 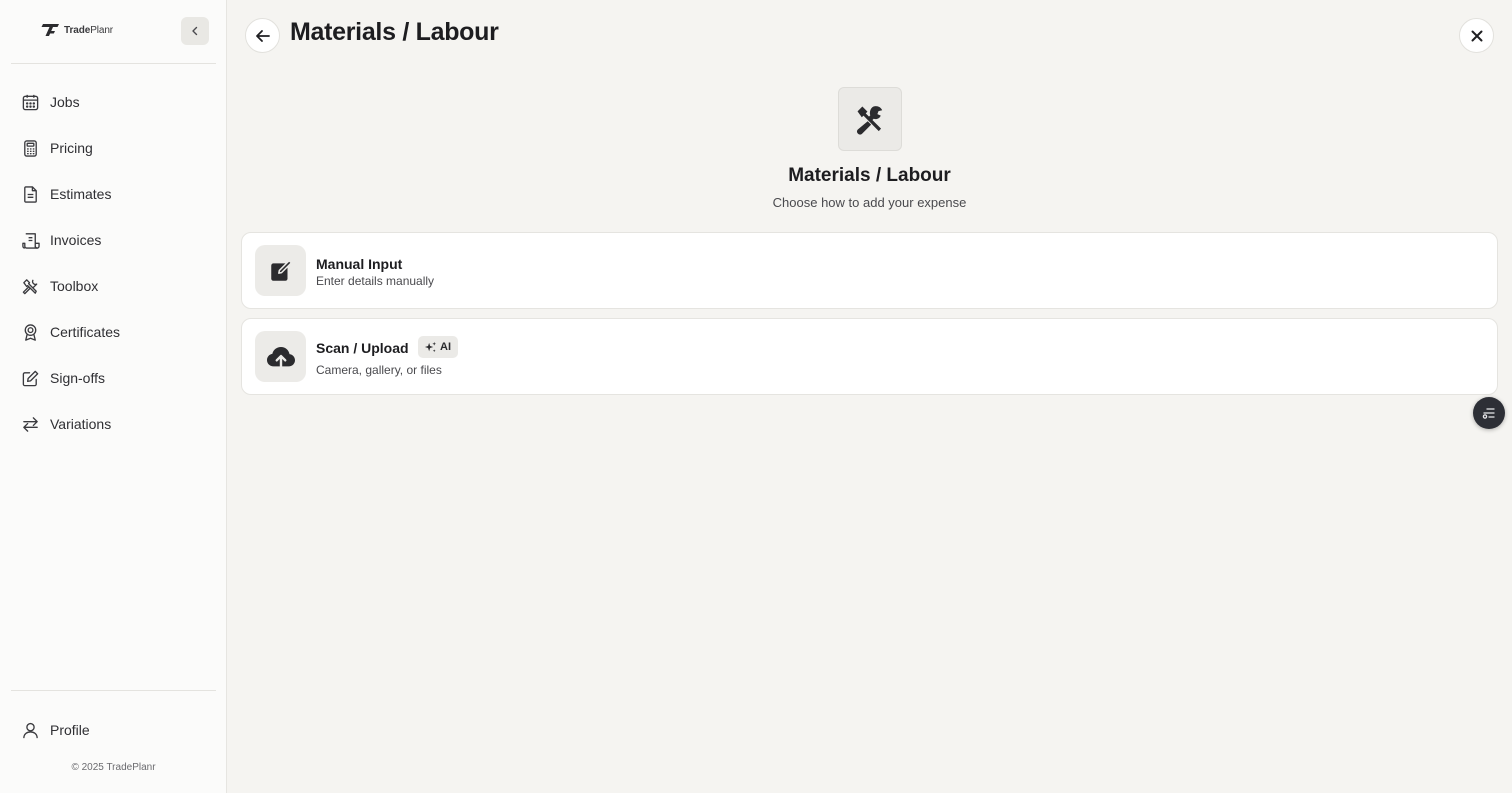 What do you see at coordinates (30, 424) in the screenshot?
I see `swap-arrows-icon` at bounding box center [30, 424].